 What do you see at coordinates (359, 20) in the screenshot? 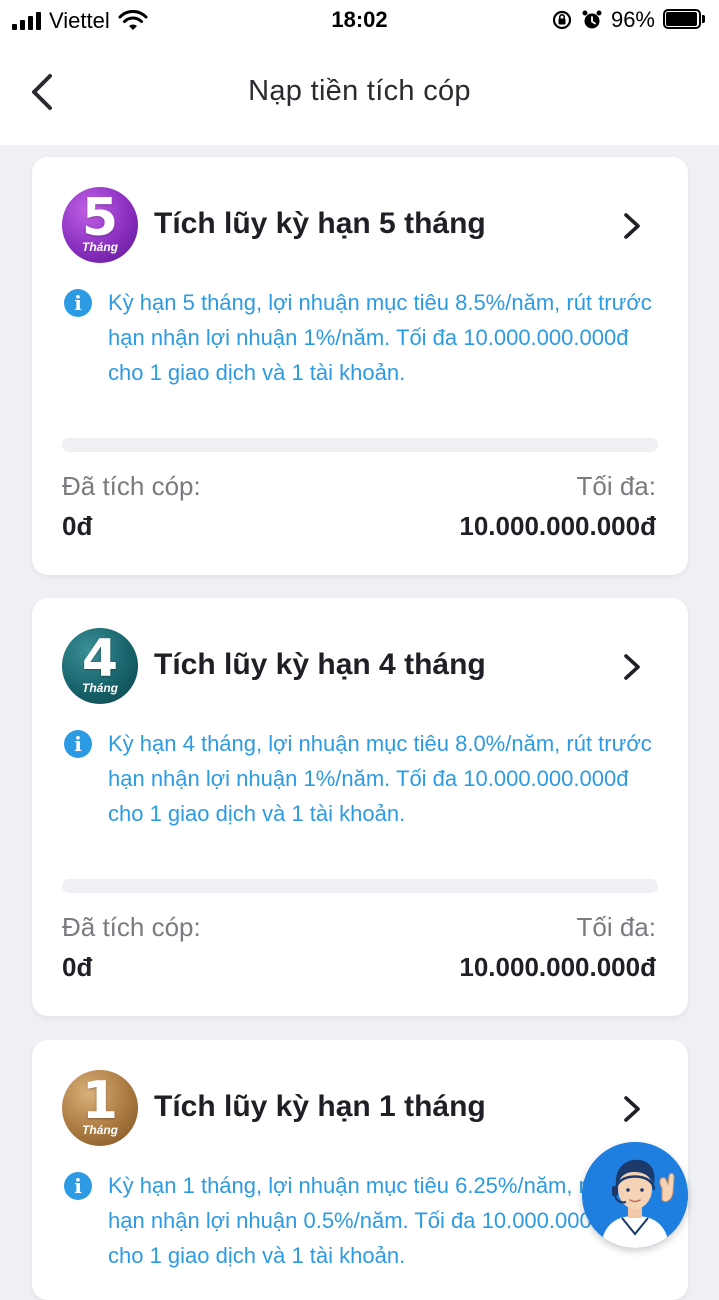
I see `status-bar: Viettel 18:02 96%` at bounding box center [359, 20].